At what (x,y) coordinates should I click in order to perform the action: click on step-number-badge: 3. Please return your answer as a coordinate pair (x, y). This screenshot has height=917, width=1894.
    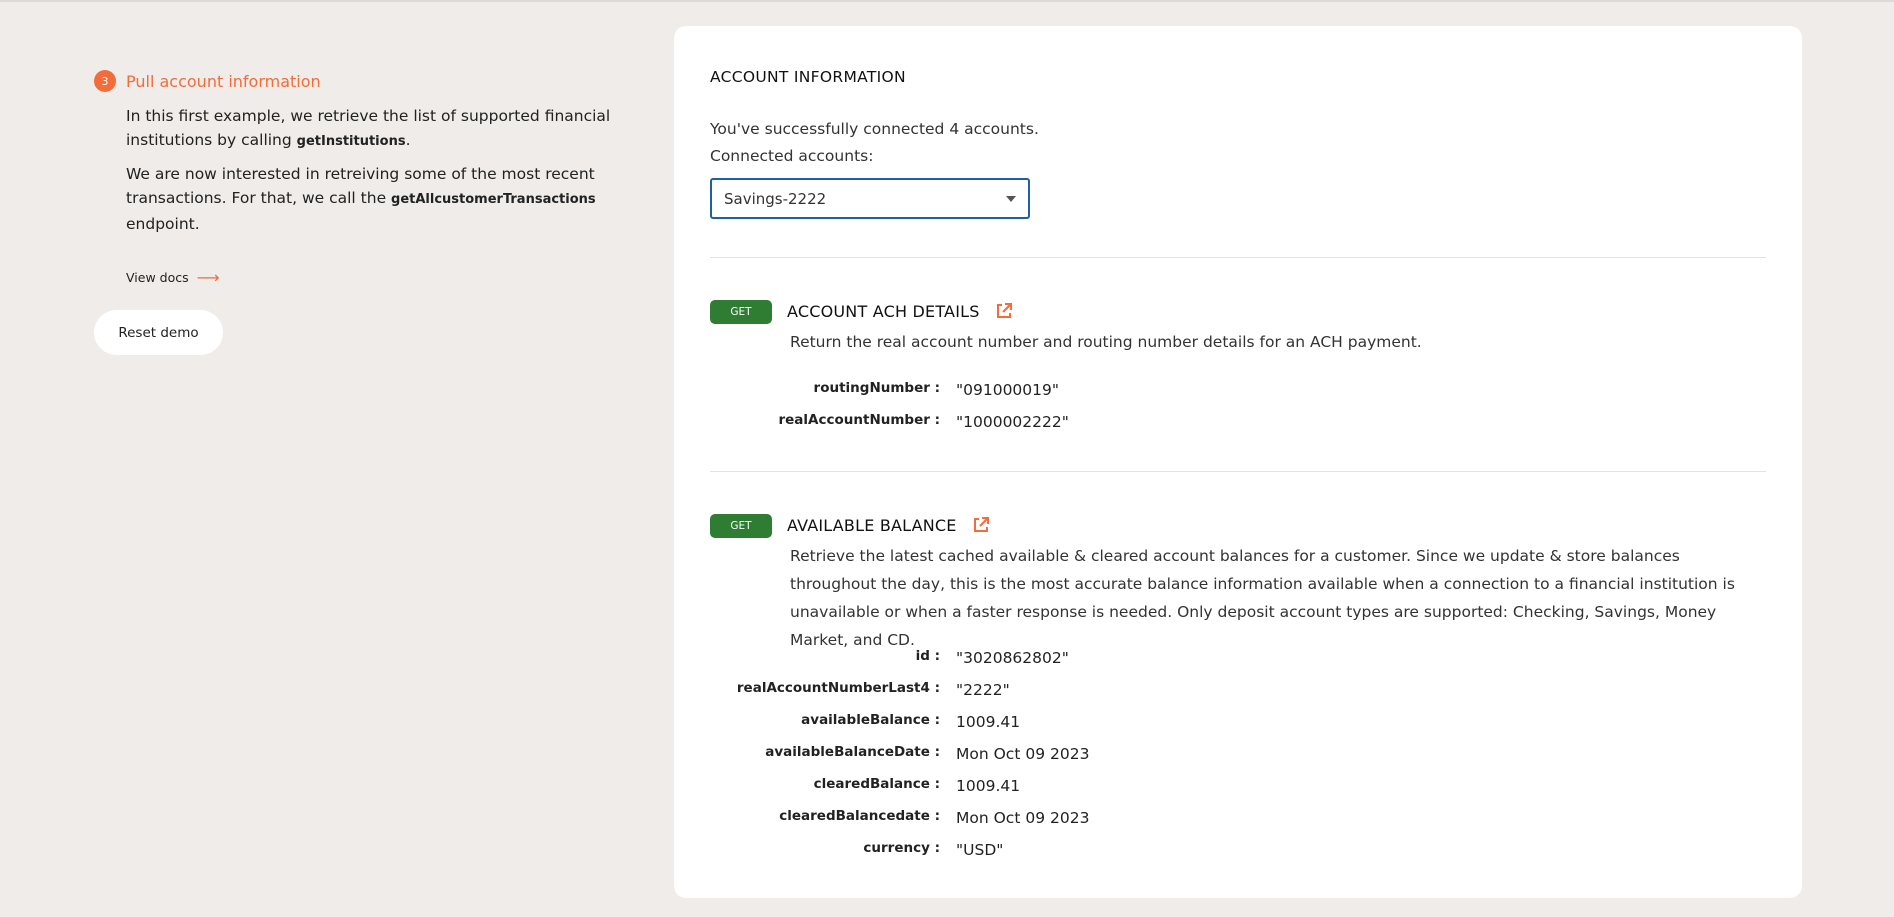
    Looking at the image, I should click on (105, 81).